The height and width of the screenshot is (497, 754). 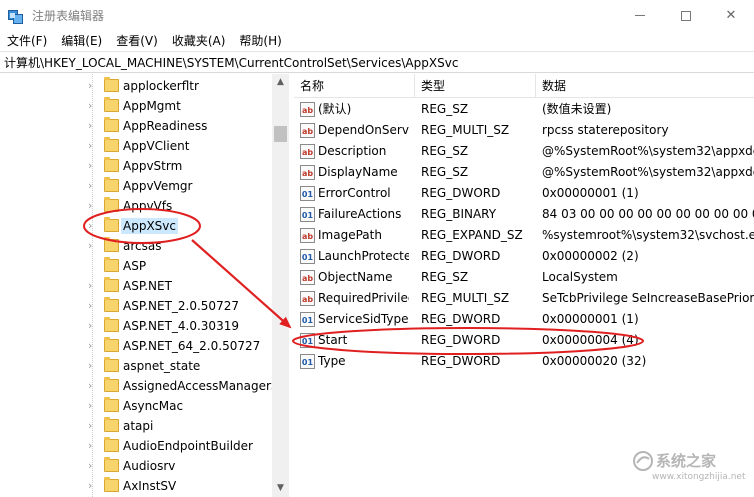 What do you see at coordinates (136, 106) in the screenshot?
I see `tree-item: › AppMgmt` at bounding box center [136, 106].